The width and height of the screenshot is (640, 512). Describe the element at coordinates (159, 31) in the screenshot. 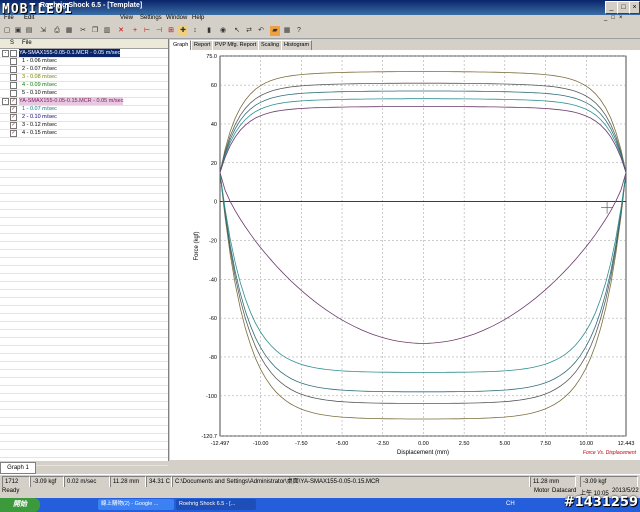

I see `marker-right-icon: ⊣` at that location.